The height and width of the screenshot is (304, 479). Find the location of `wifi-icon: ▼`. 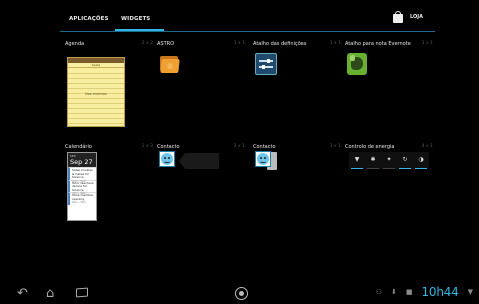

wifi-icon: ▼ is located at coordinates (357, 160).